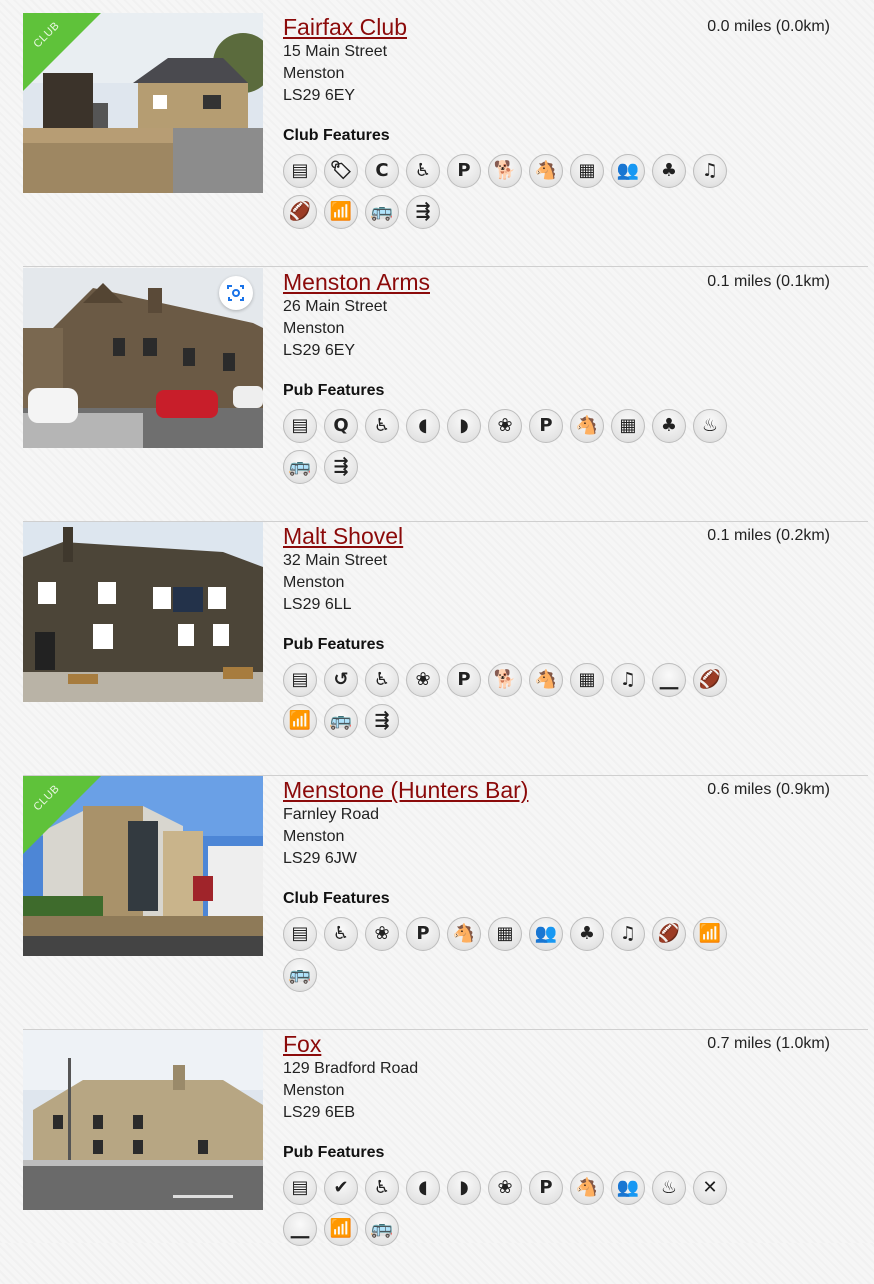 Image resolution: width=874 pixels, height=1284 pixels. Describe the element at coordinates (356, 282) in the screenshot. I see `pub-name-link: Menston Arms` at that location.